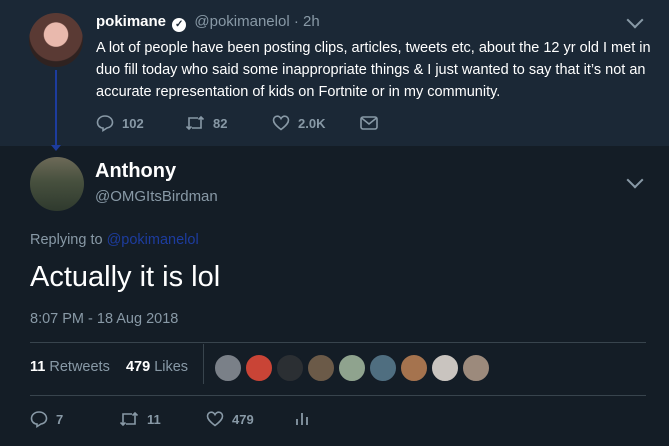  Describe the element at coordinates (220, 123) in the screenshot. I see `retweet-count: 82` at that location.